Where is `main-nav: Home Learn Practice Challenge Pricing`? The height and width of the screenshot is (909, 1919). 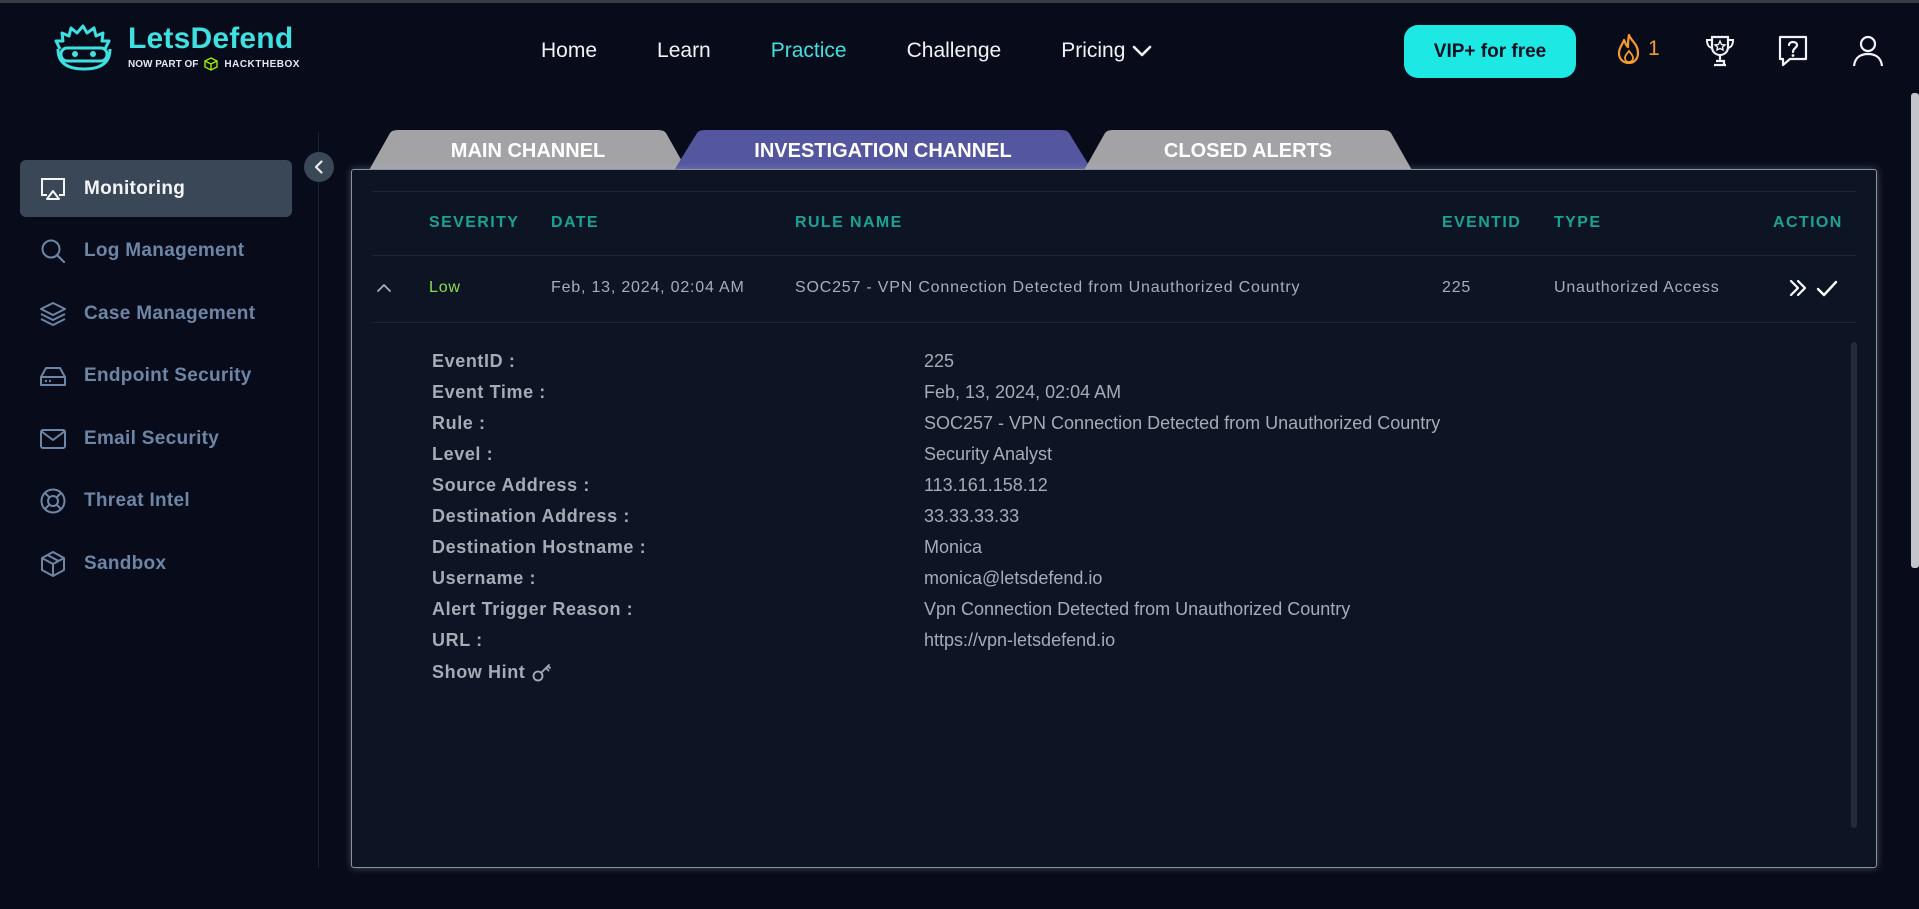 main-nav: Home Learn Practice Challenge Pricing is located at coordinates (877, 51).